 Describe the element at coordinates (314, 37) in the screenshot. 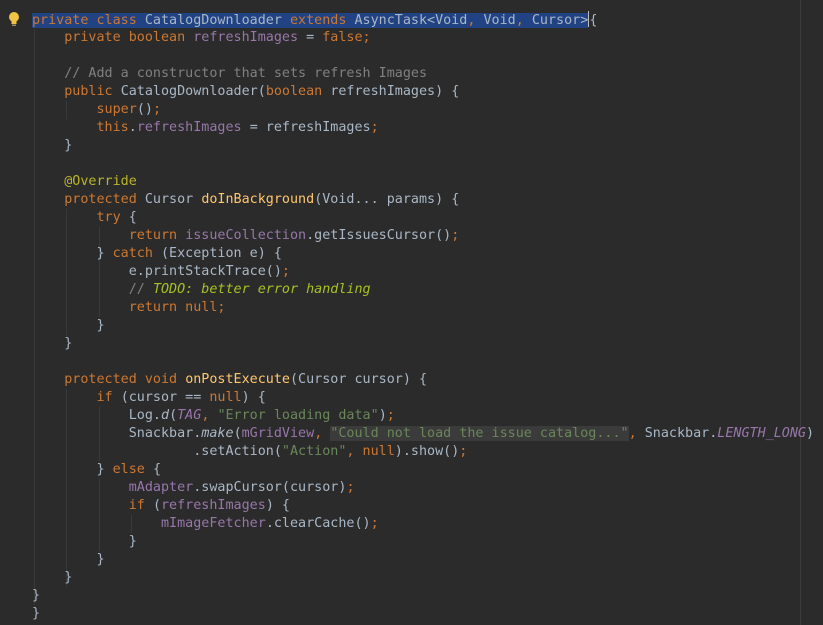

I see `code-token: =` at that location.